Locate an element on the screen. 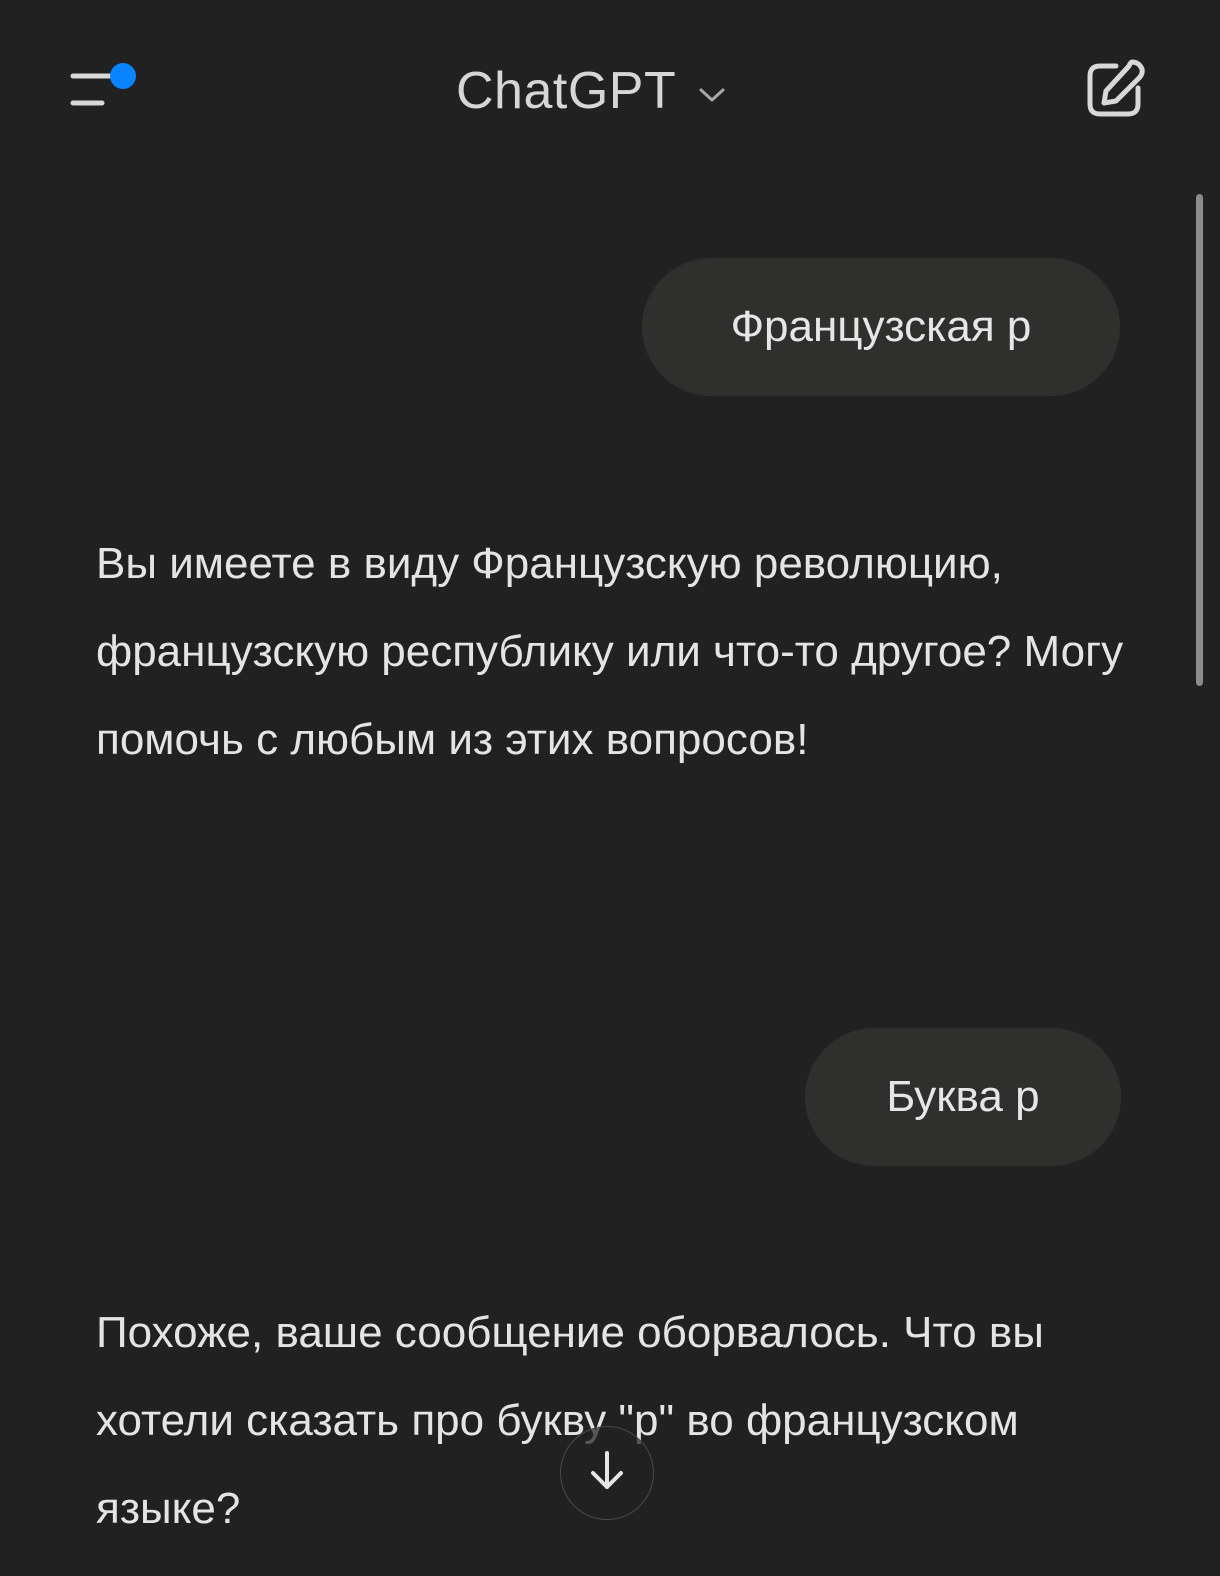 This screenshot has height=1576, width=1220. user-message: Буква р is located at coordinates (963, 1097).